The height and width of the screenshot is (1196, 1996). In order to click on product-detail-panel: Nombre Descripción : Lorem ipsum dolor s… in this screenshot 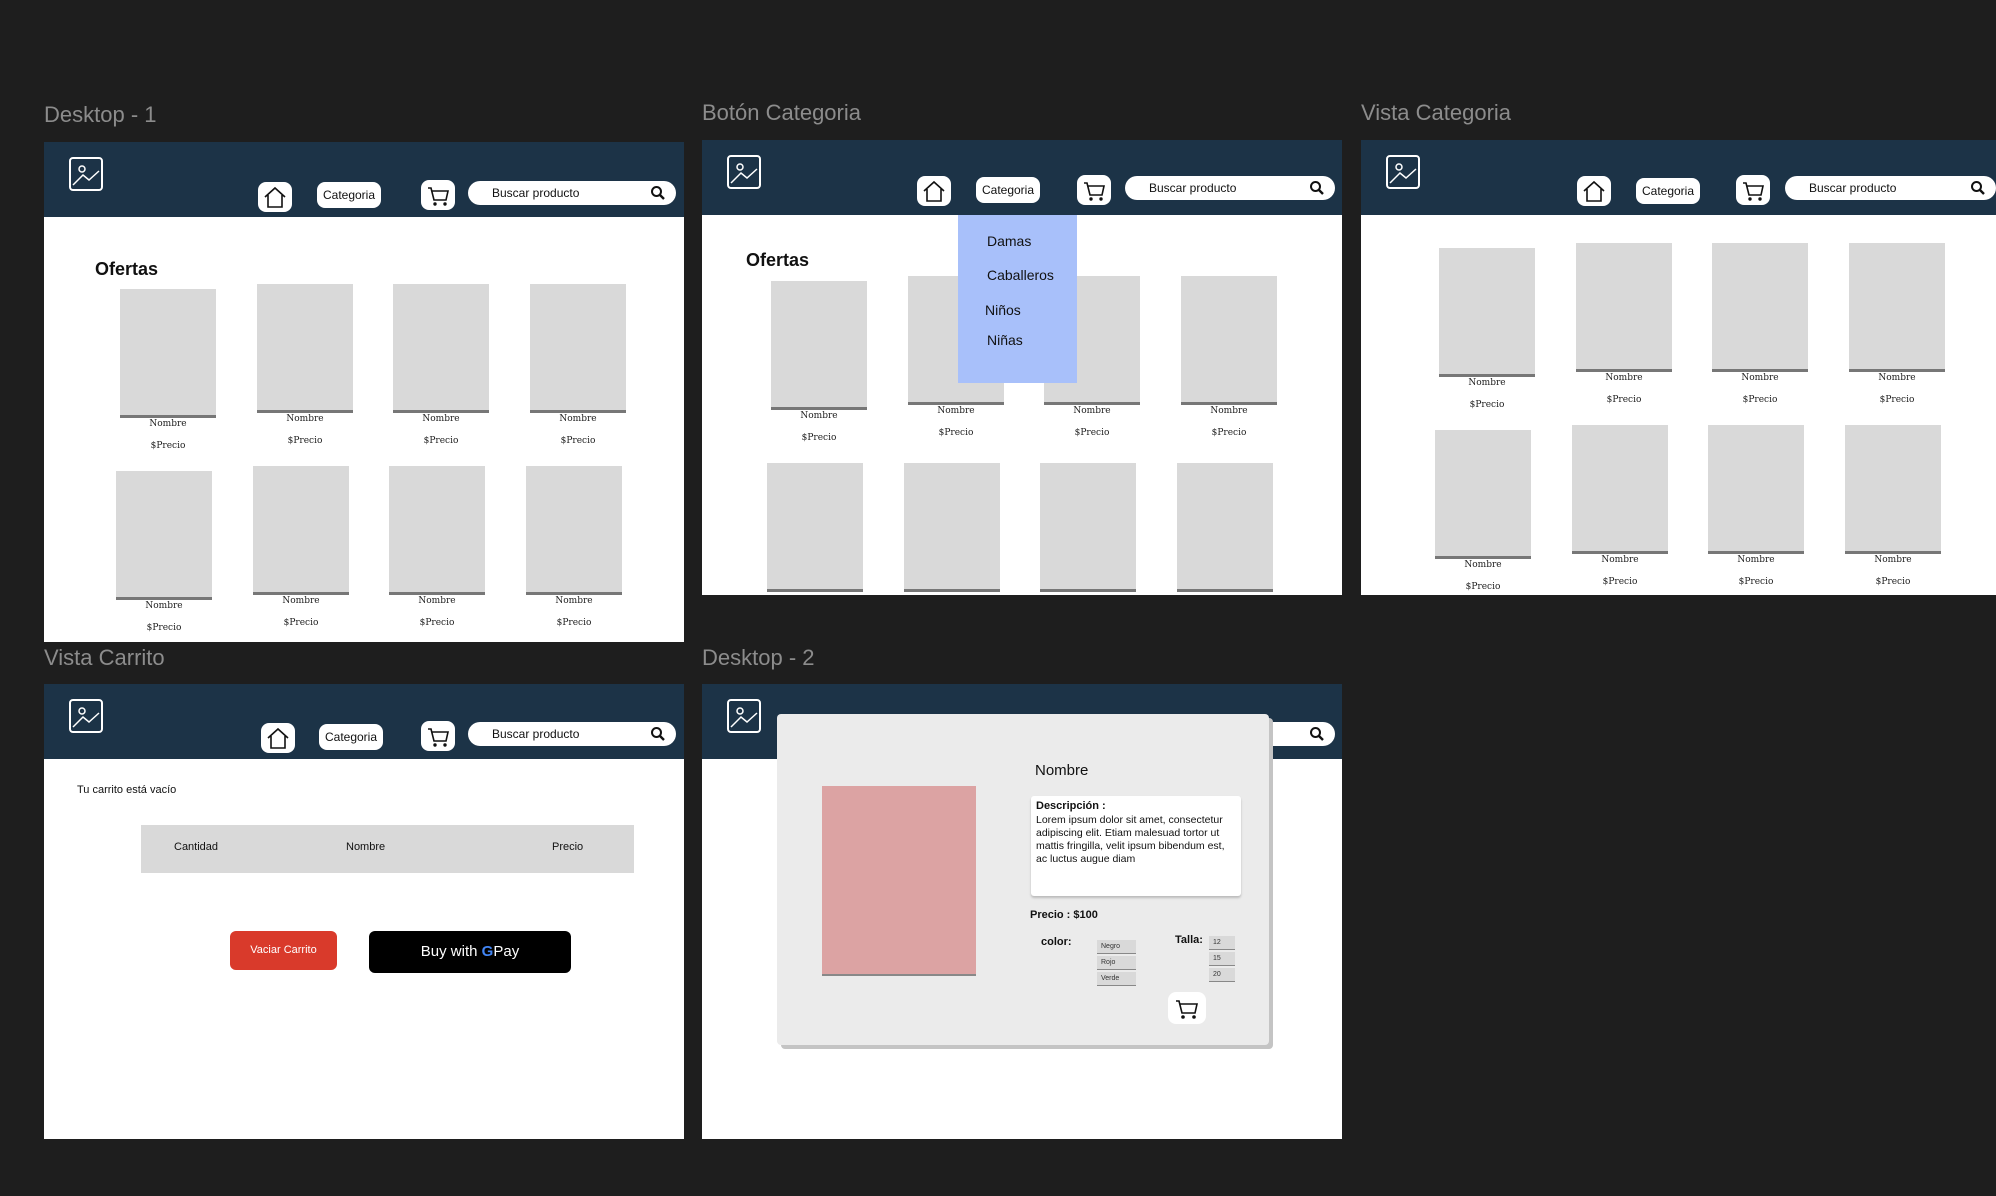, I will do `click(1023, 879)`.